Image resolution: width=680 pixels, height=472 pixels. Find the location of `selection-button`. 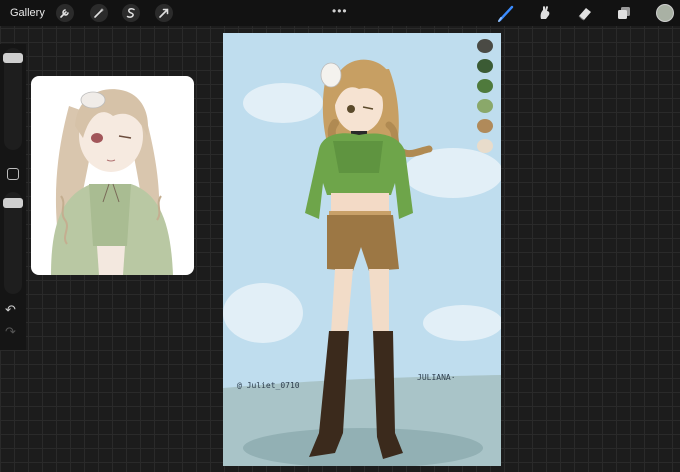

selection-button is located at coordinates (131, 13).